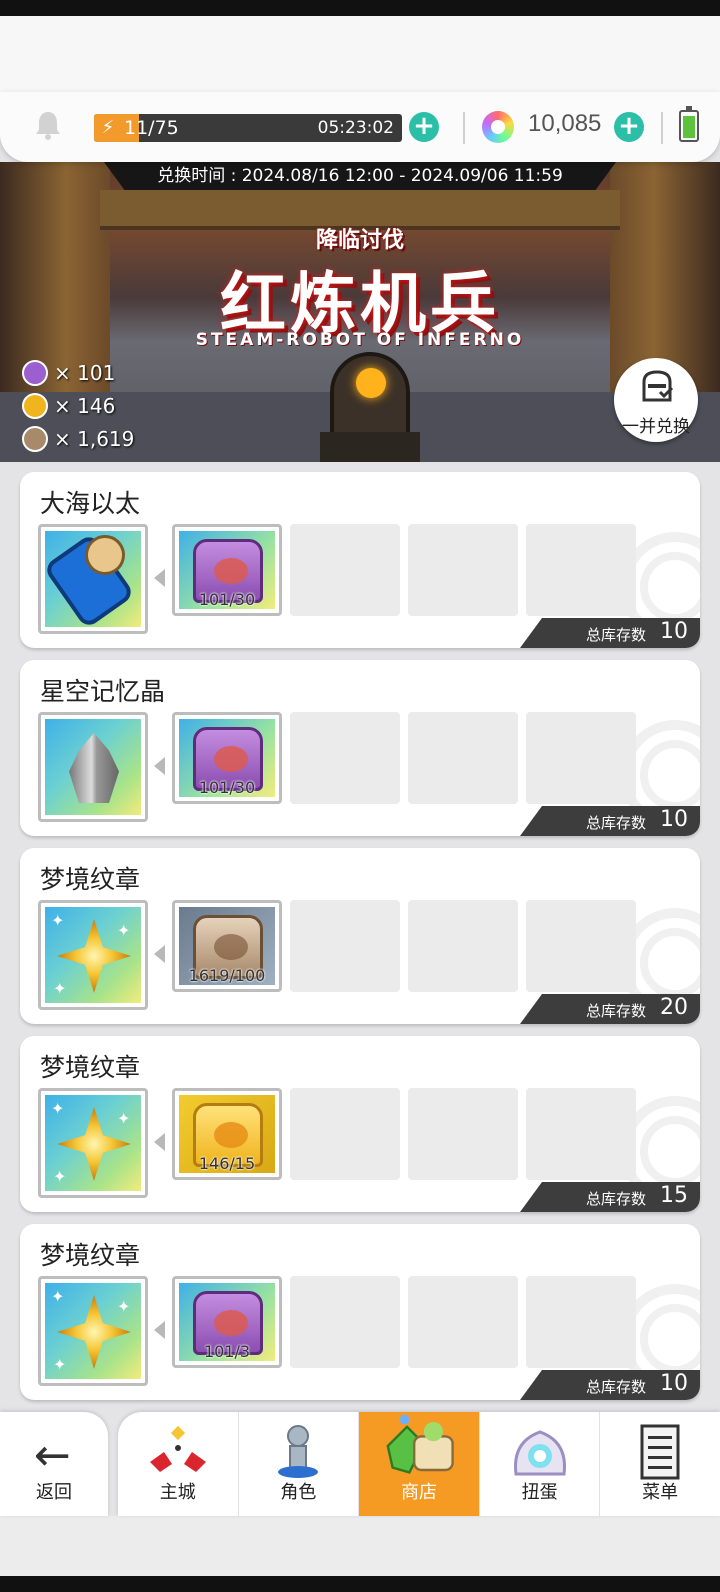 The image size is (720, 1592). I want to click on back-arrow-icon: ←, so click(52, 1455).